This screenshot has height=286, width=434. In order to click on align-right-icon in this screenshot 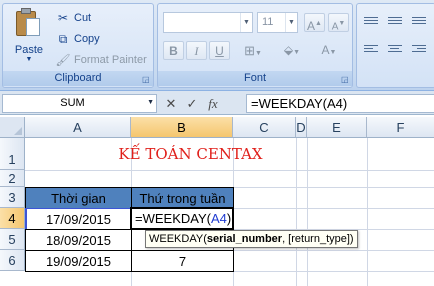, I will do `click(419, 51)`.